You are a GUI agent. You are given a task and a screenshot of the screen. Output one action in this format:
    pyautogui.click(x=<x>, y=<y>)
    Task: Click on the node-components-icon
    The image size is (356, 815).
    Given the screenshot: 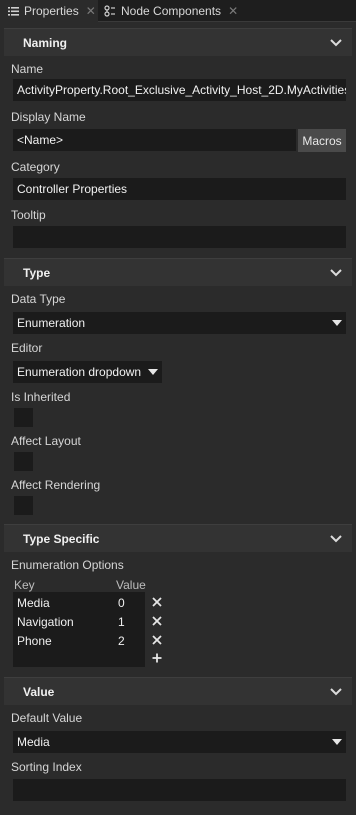 What is the action you would take?
    pyautogui.click(x=110, y=11)
    